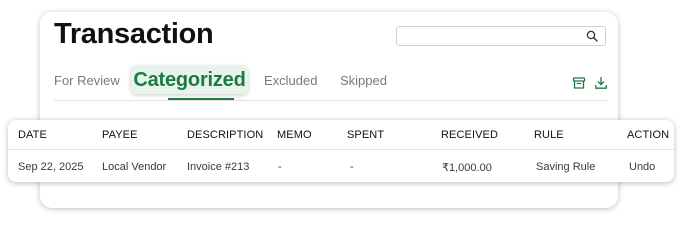  What do you see at coordinates (642, 167) in the screenshot?
I see `undo-button: Undo` at bounding box center [642, 167].